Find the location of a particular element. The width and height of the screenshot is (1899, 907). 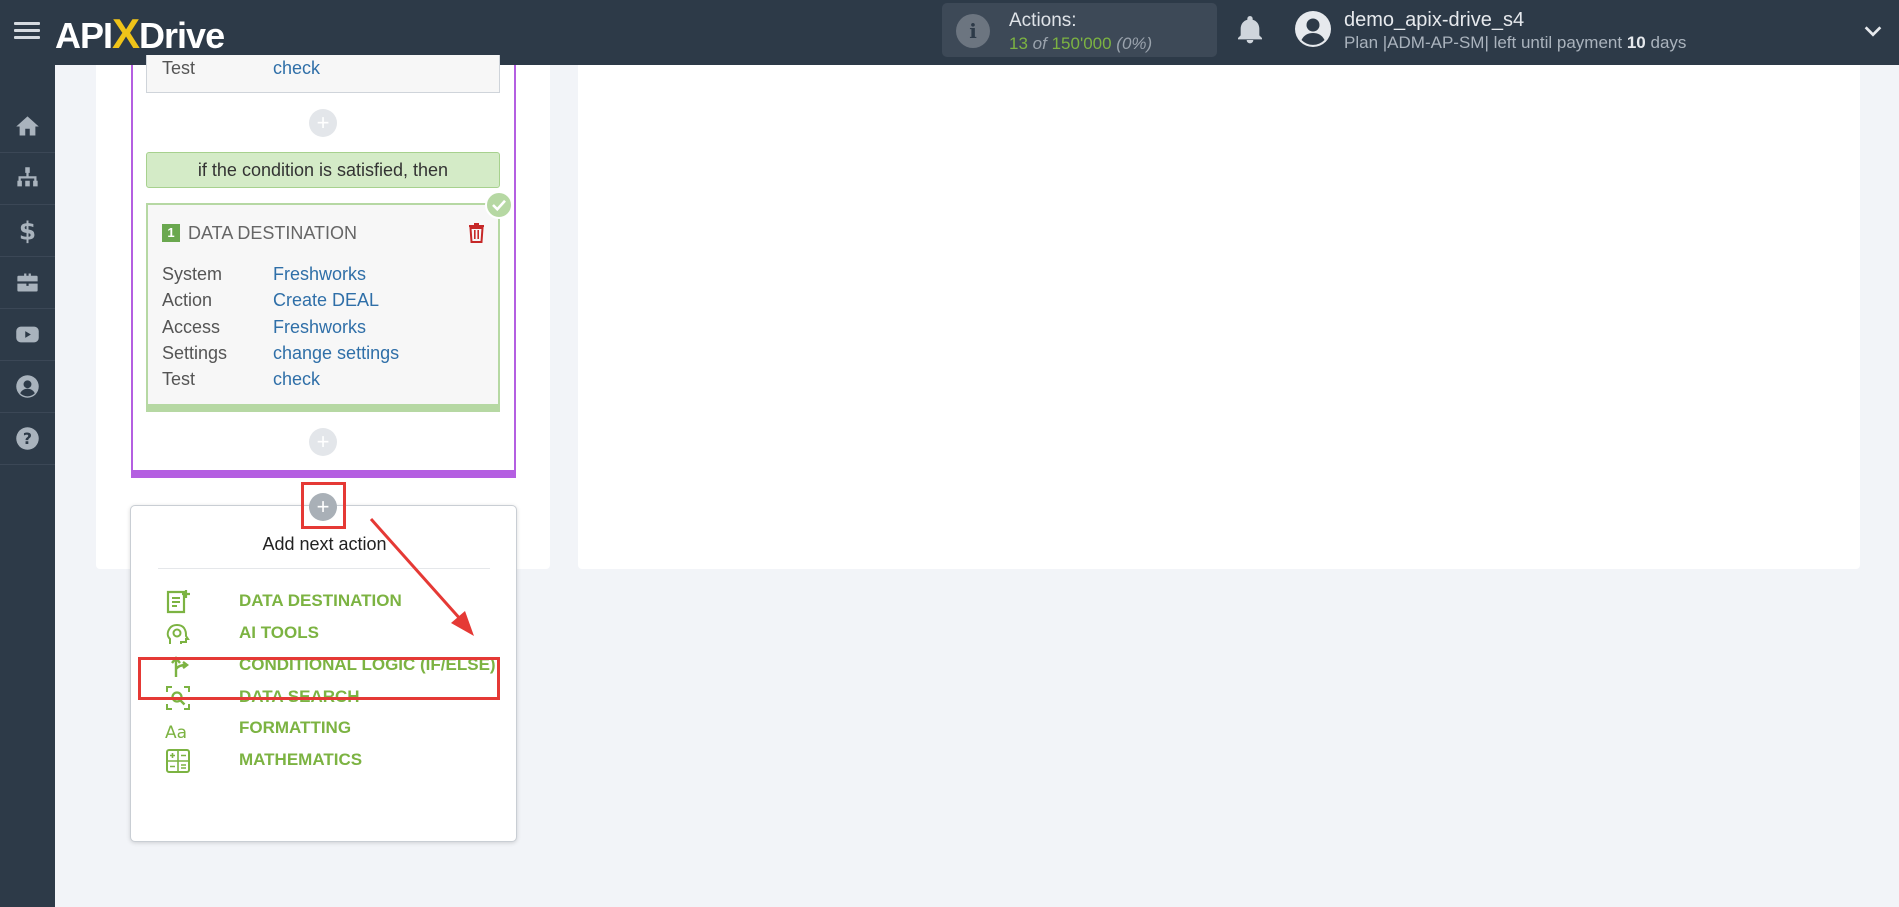

user-avatar-icon is located at coordinates (1313, 29).